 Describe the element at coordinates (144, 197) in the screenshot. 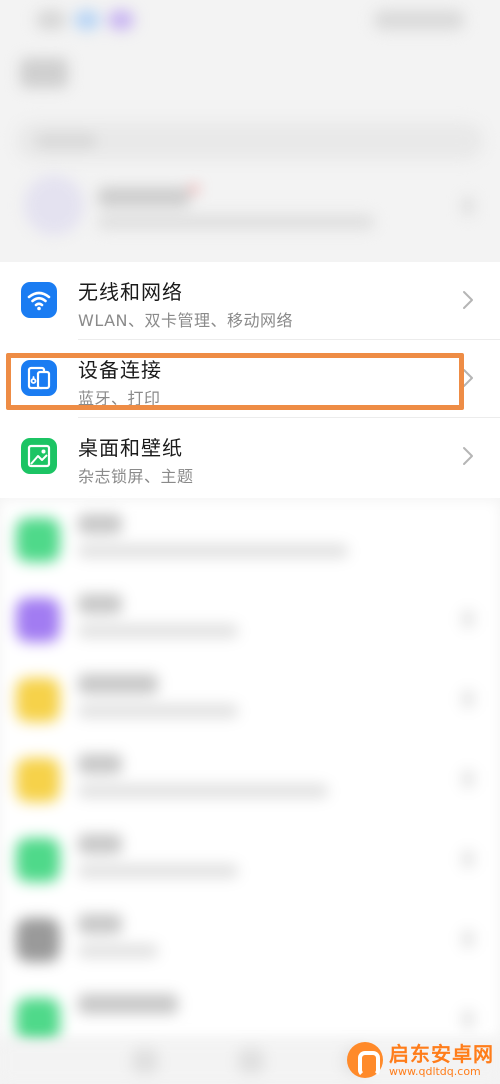

I see `account-name` at that location.